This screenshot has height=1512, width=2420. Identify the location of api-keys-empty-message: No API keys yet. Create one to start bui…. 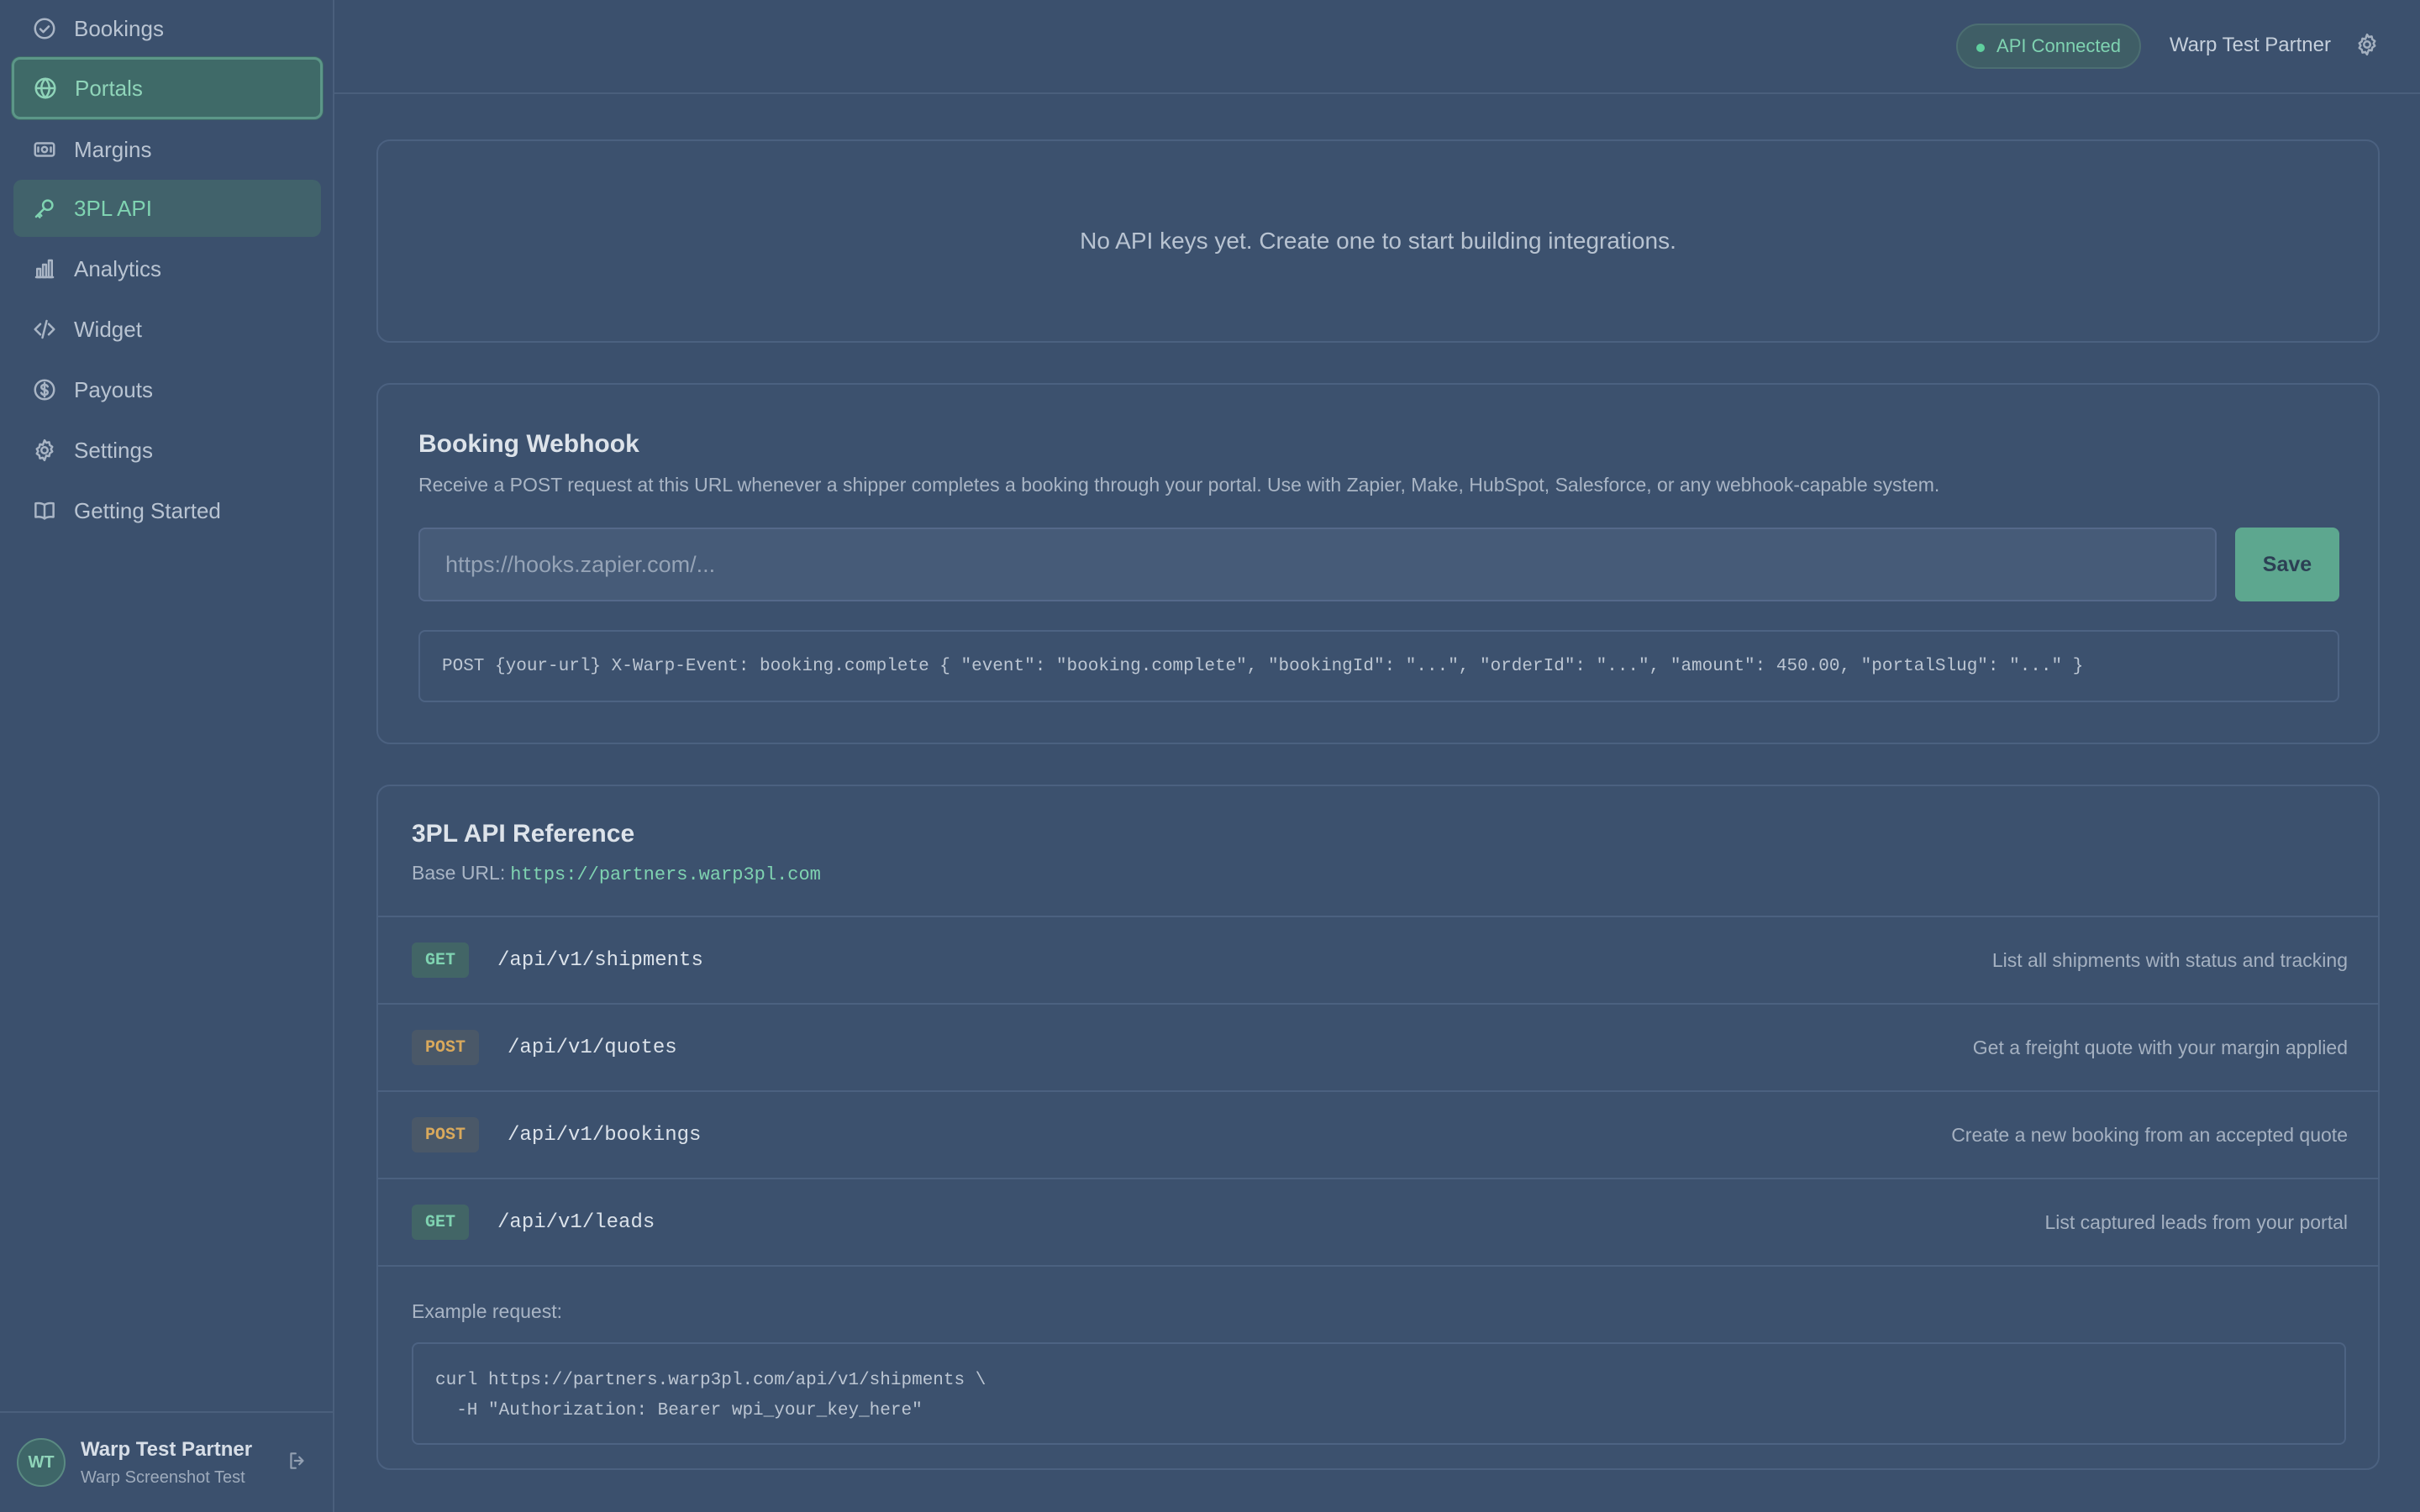
(1378, 241).